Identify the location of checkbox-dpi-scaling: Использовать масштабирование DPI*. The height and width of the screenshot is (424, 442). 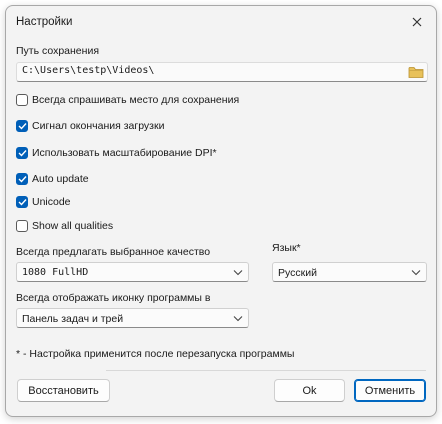
(116, 153).